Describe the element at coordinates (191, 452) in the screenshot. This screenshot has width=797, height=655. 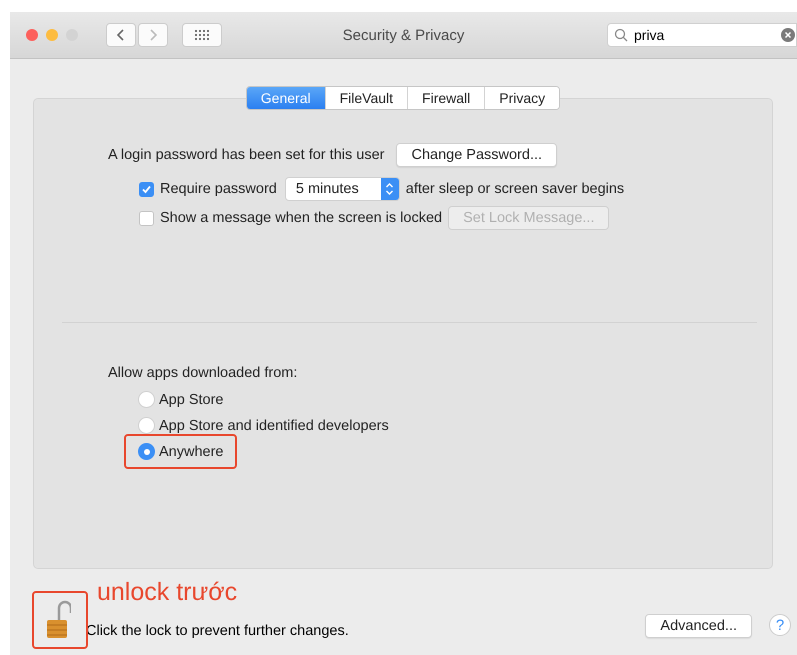
I see `radio-label: Anywhere` at that location.